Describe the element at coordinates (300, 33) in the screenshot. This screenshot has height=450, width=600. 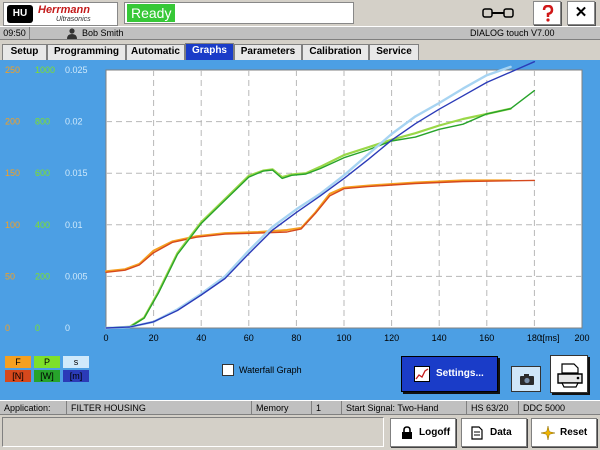
I see `info-bar: 09:50 Bob Smith DIALOG touch V7.00` at that location.